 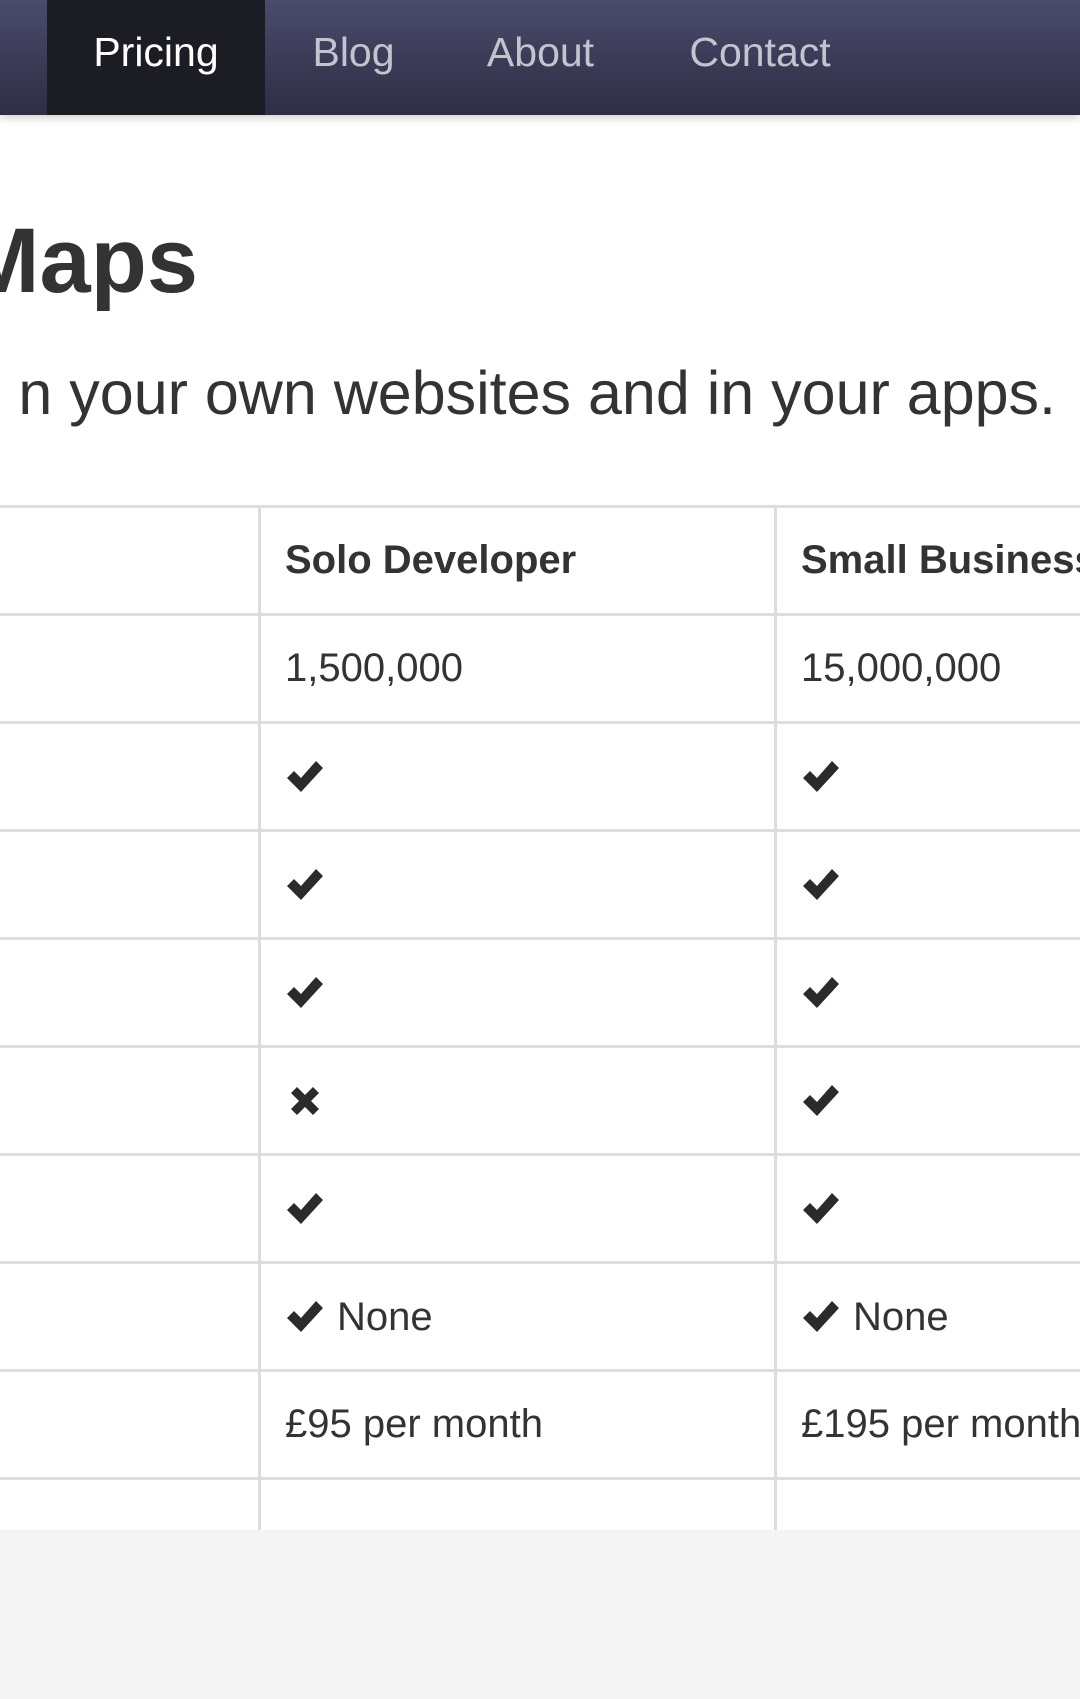 What do you see at coordinates (537, 393) in the screenshot?
I see `page-subtitle: n your own websites and in your apps.` at bounding box center [537, 393].